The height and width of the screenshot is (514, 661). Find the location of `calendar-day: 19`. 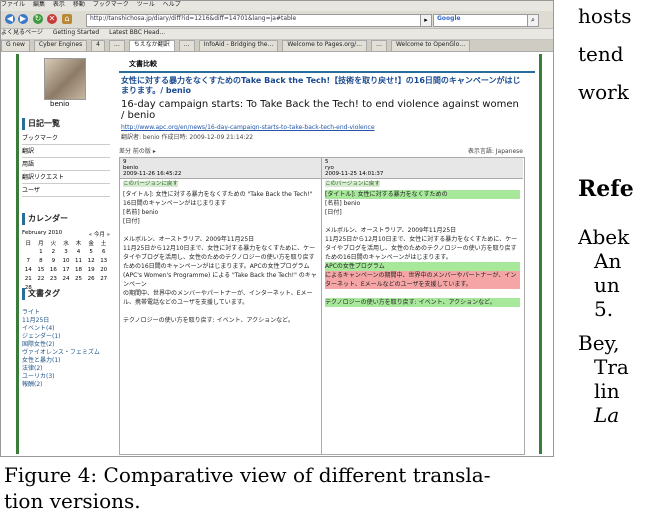

calendar-day: 19 is located at coordinates (91, 269).